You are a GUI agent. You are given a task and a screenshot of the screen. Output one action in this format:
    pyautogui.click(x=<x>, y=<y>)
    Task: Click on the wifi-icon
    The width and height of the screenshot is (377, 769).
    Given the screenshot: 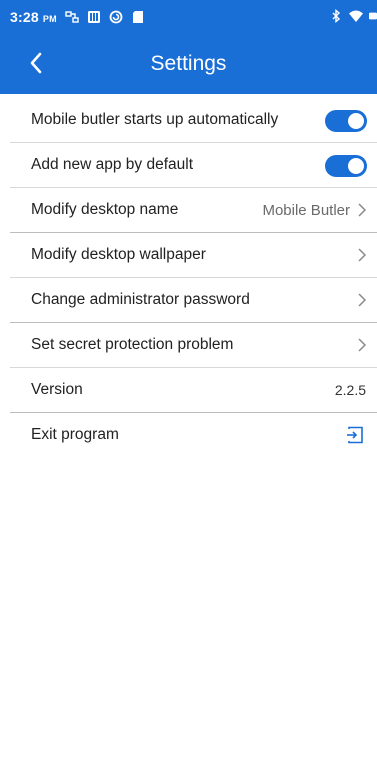 What is the action you would take?
    pyautogui.click(x=356, y=16)
    